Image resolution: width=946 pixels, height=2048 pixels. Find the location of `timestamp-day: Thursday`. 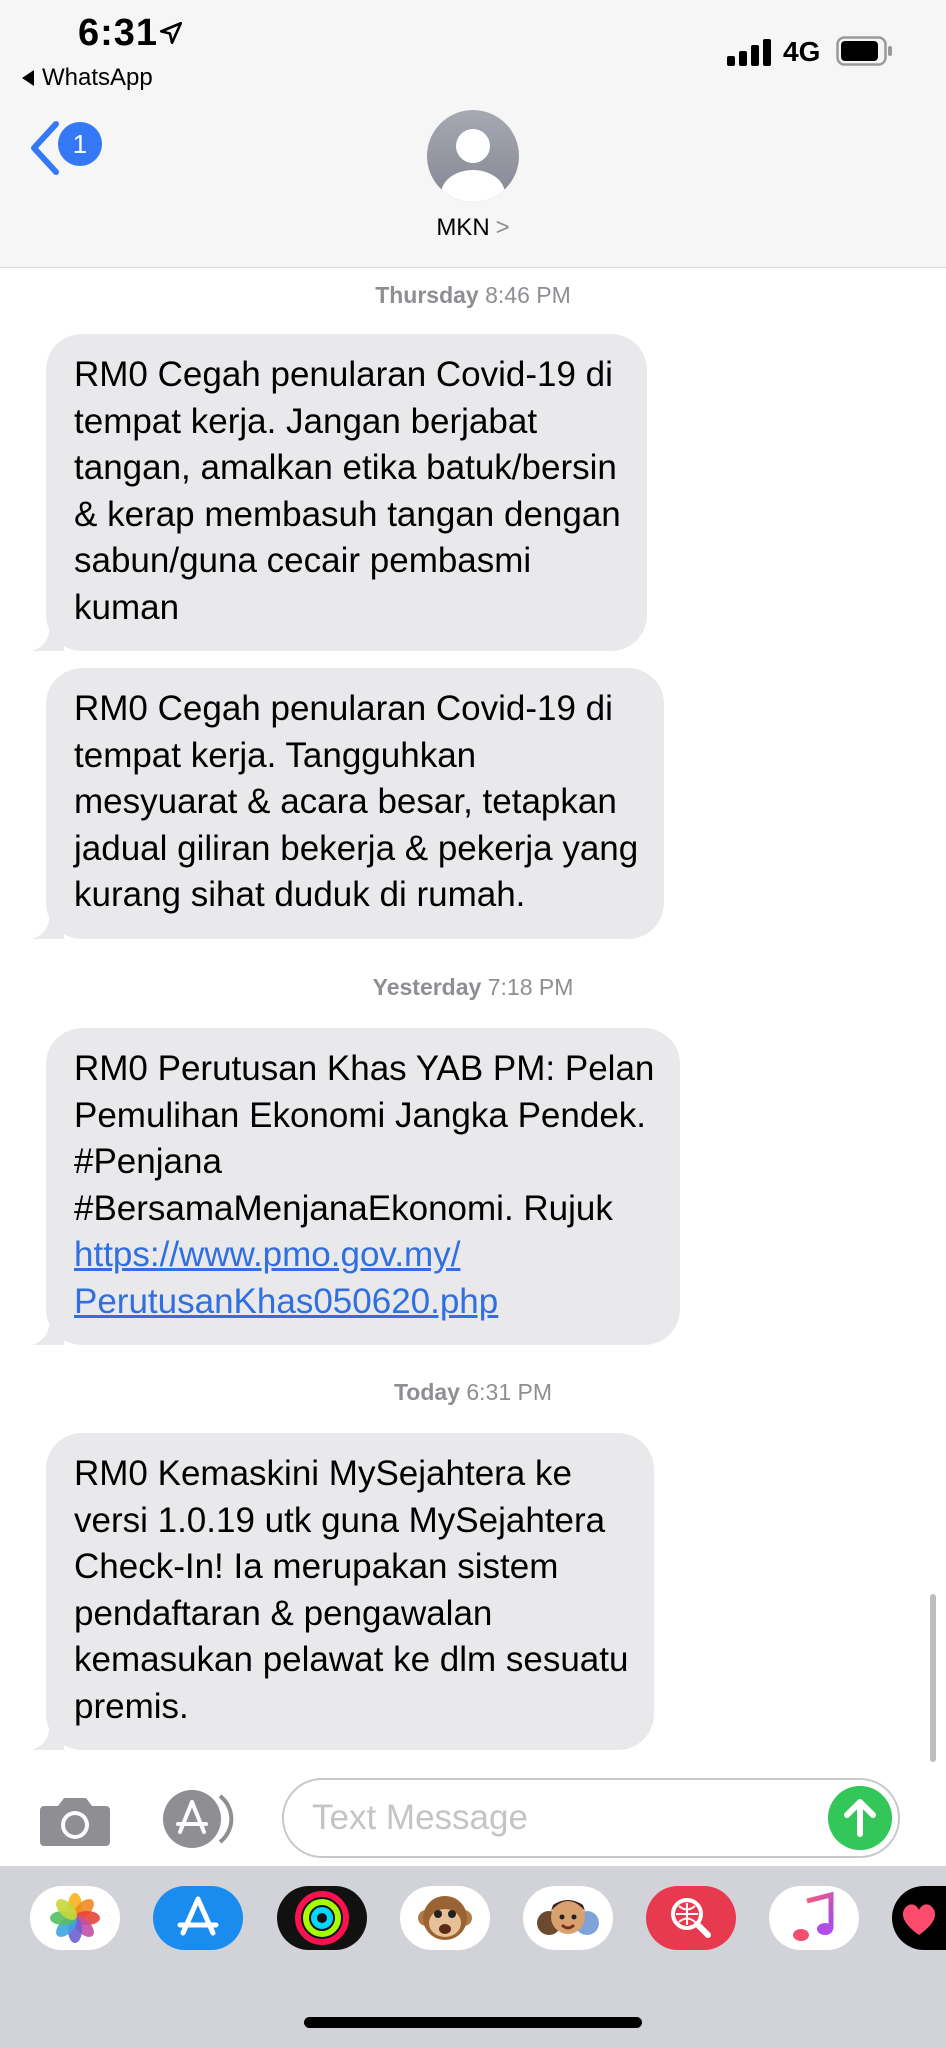

timestamp-day: Thursday is located at coordinates (427, 295).